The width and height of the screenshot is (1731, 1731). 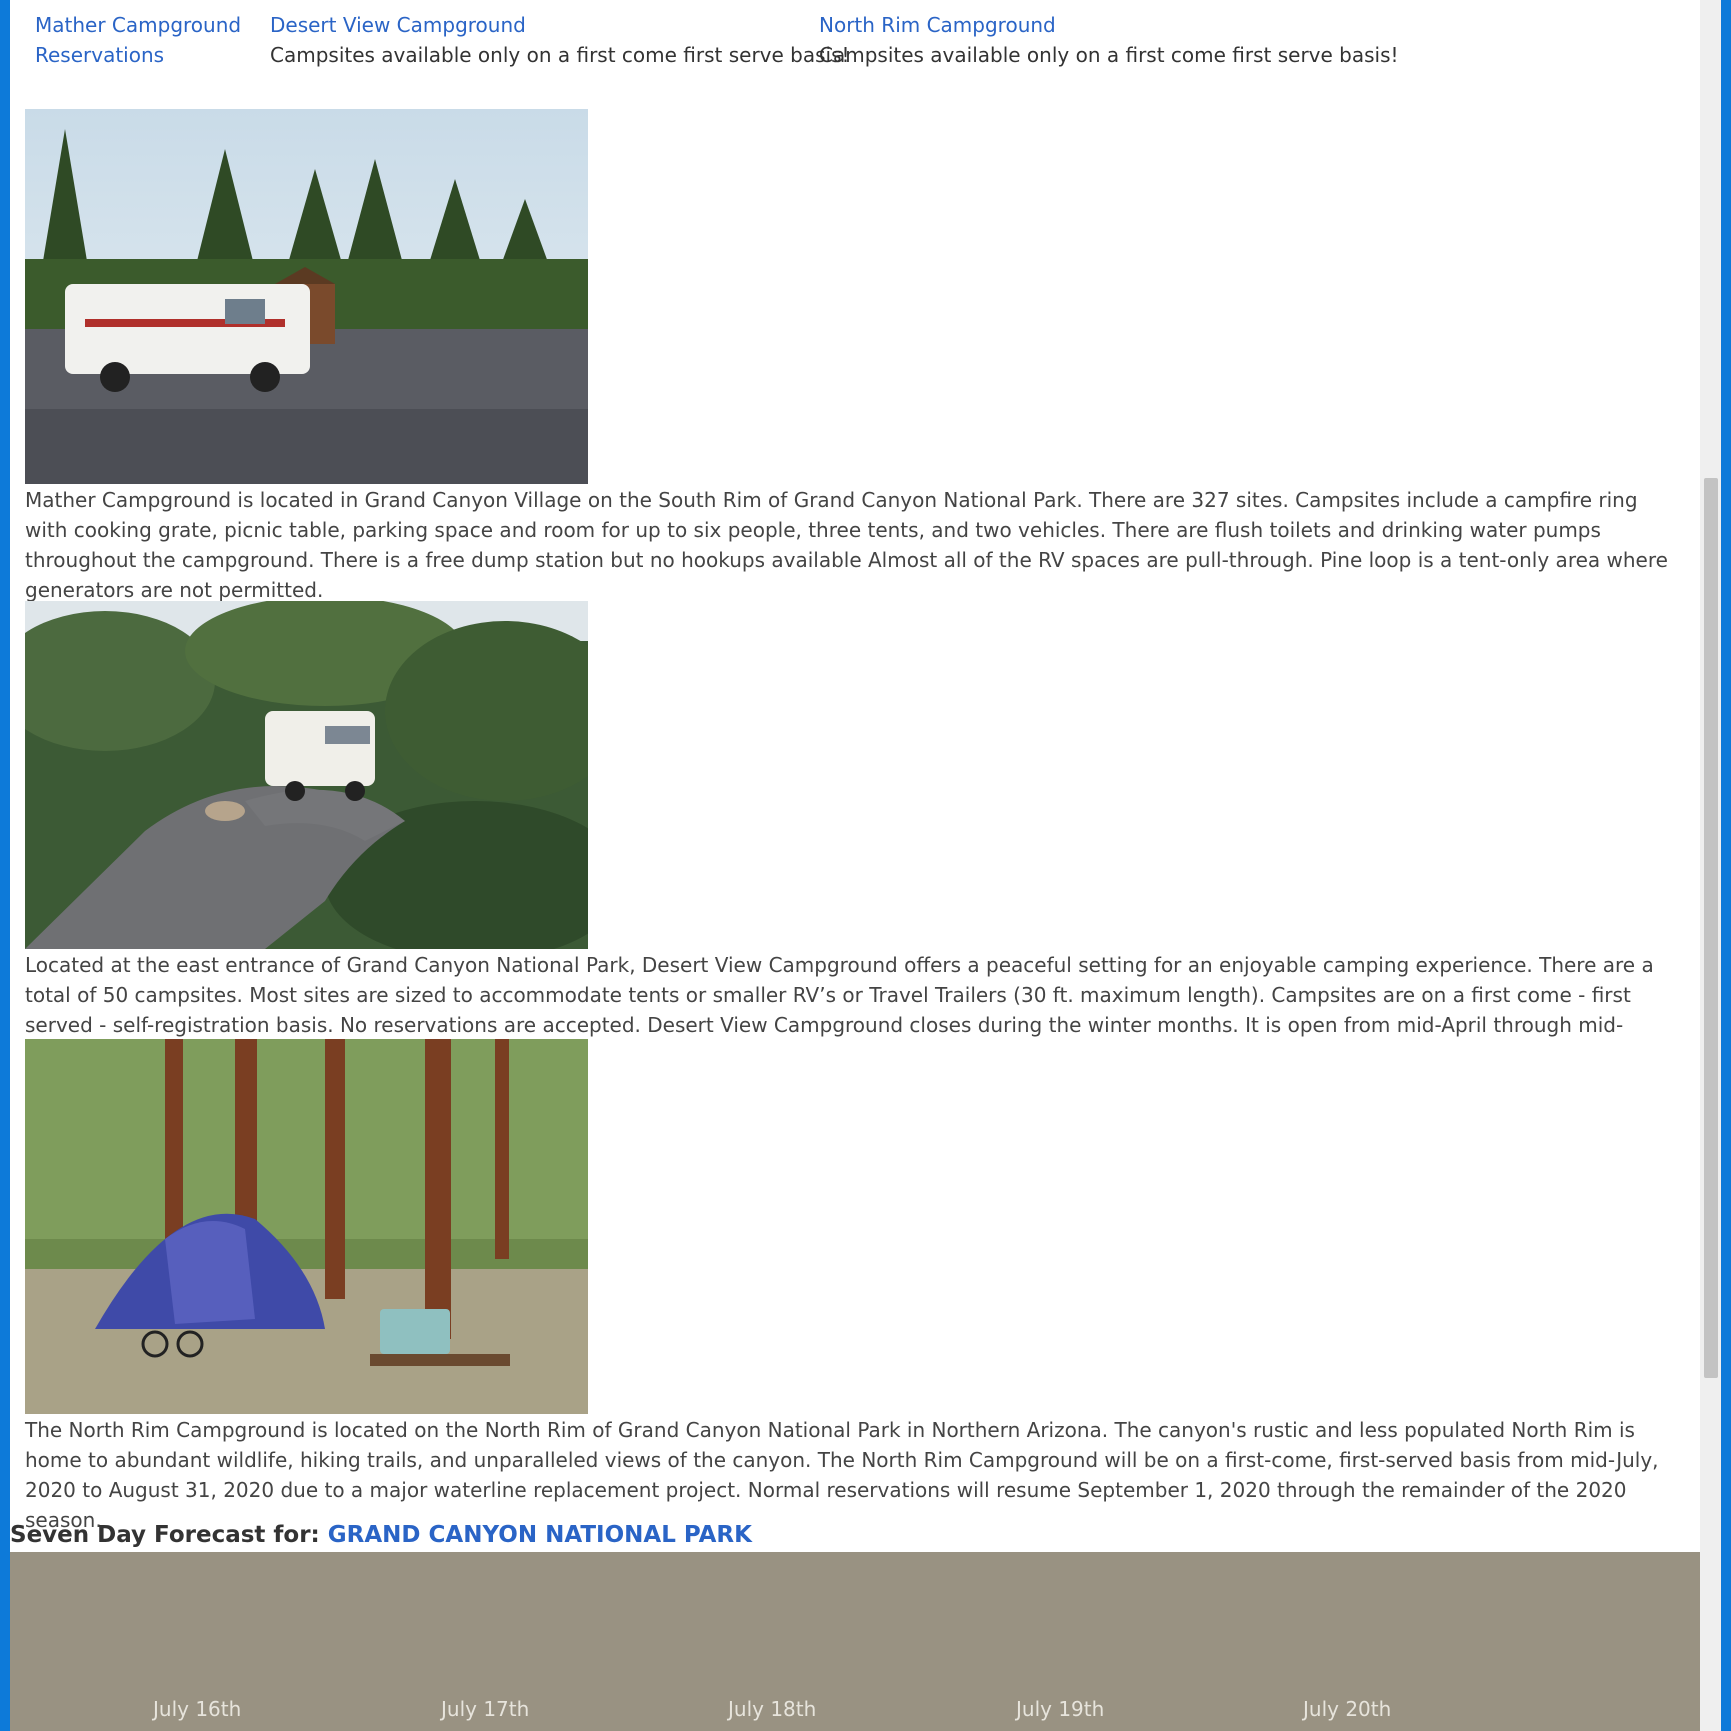 What do you see at coordinates (306, 1226) in the screenshot?
I see `north-rim-tent-photo` at bounding box center [306, 1226].